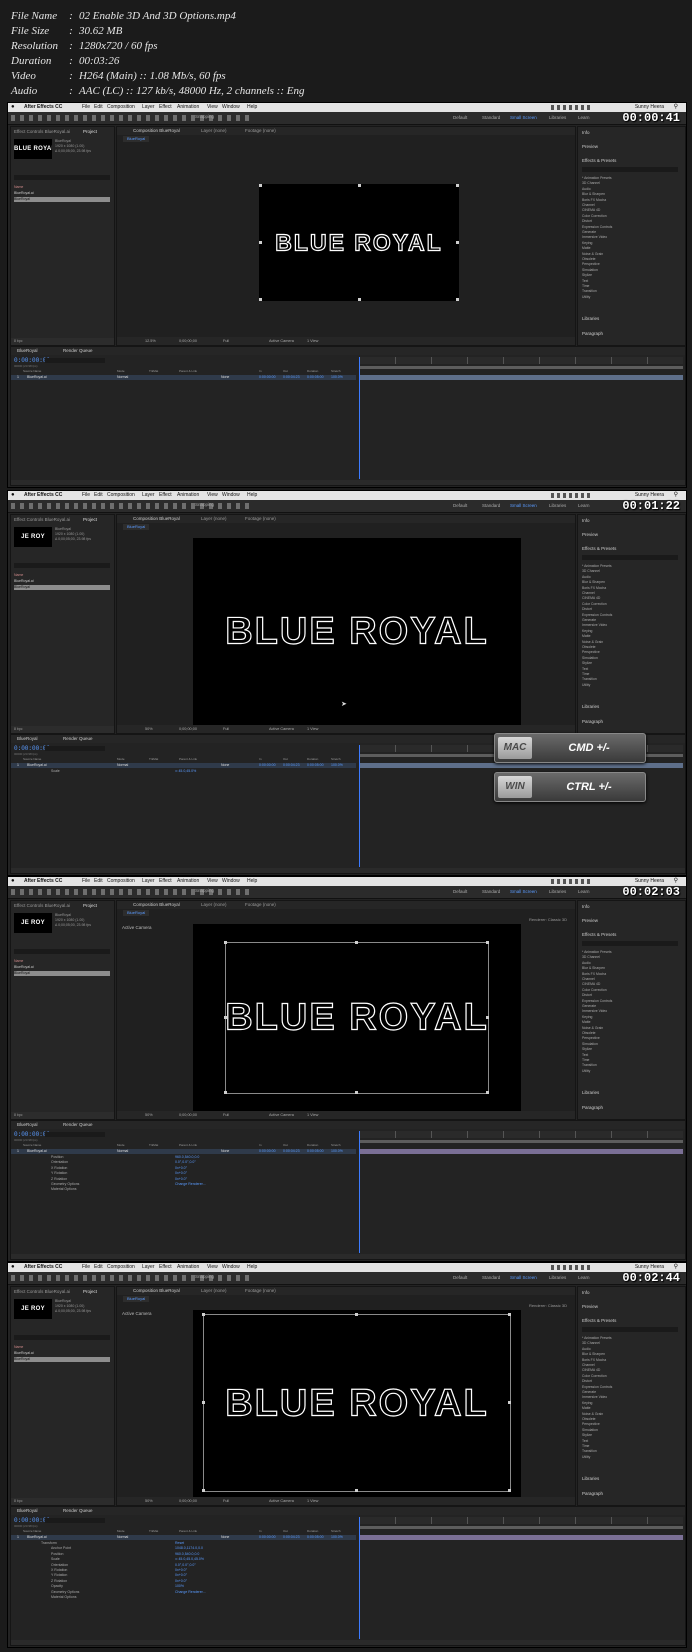 This screenshot has height=1652, width=692. What do you see at coordinates (548, 1305) in the screenshot?
I see `renderer-label: Renderer: Classic 3D` at bounding box center [548, 1305].